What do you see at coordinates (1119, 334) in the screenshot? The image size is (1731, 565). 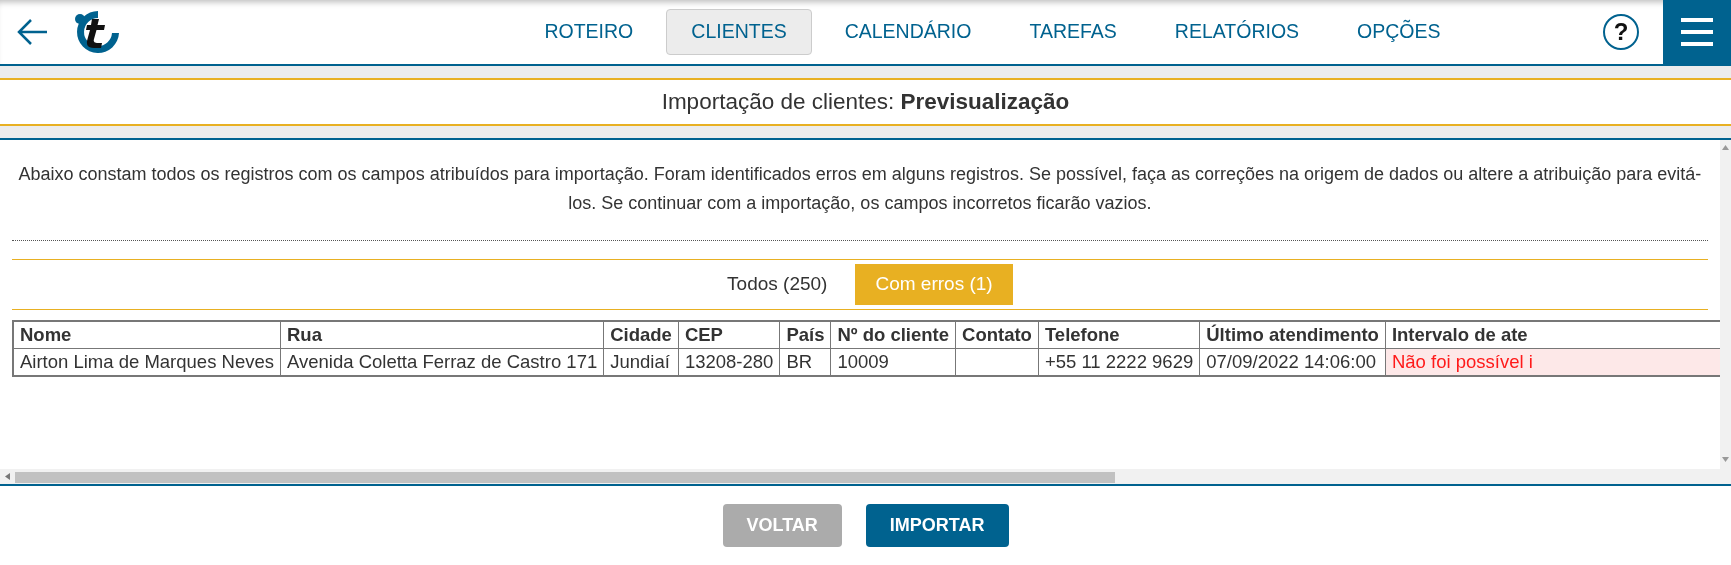 I see `column-header: Telefone` at bounding box center [1119, 334].